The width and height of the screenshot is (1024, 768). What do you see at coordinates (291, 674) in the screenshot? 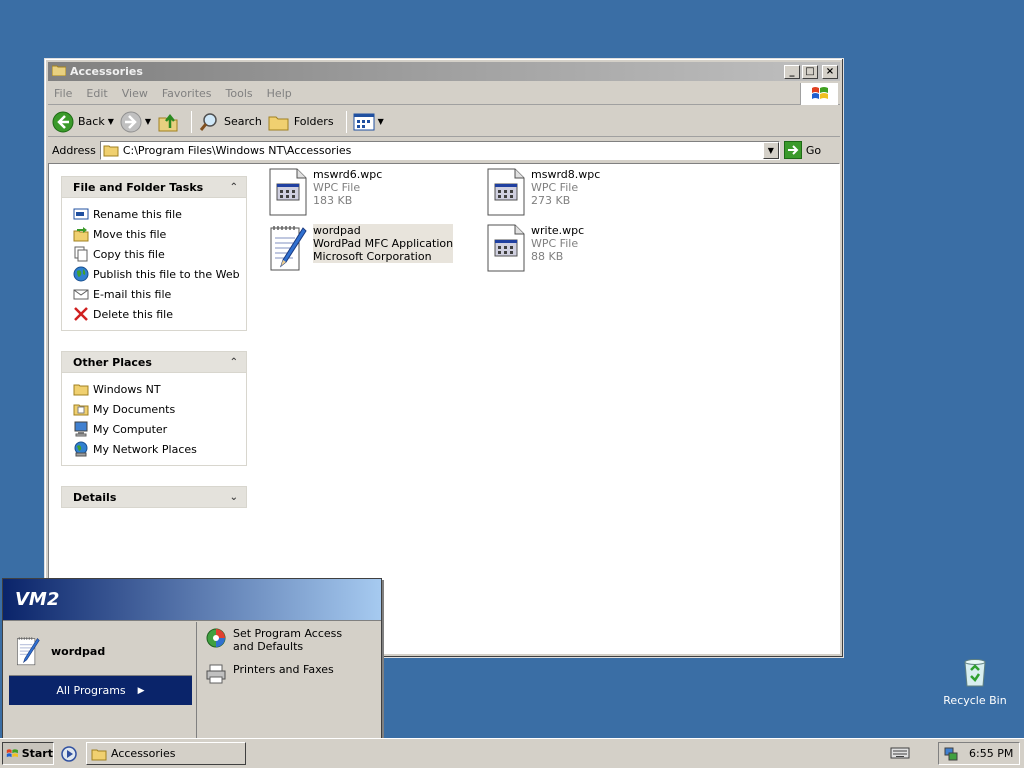
I see `printers-faxes-item: Printers and Faxes` at bounding box center [291, 674].